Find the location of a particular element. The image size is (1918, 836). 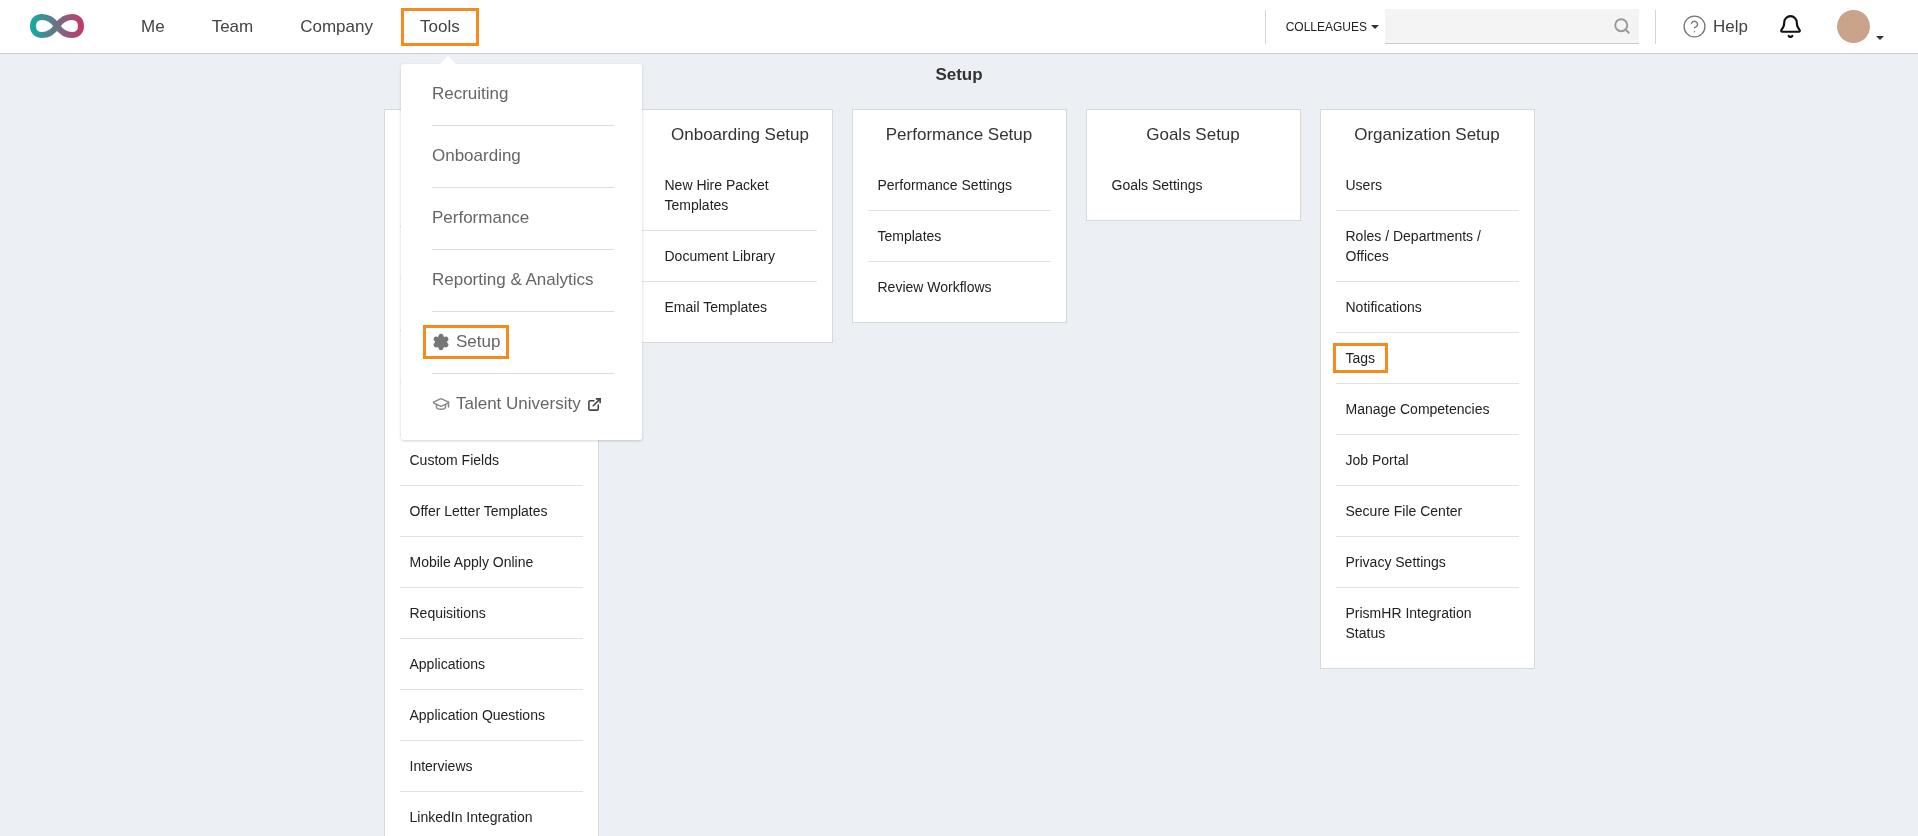

search-icon is located at coordinates (1622, 26).